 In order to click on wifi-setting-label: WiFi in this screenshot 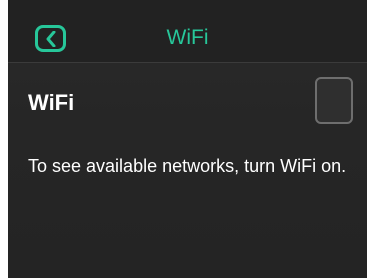, I will do `click(51, 102)`.